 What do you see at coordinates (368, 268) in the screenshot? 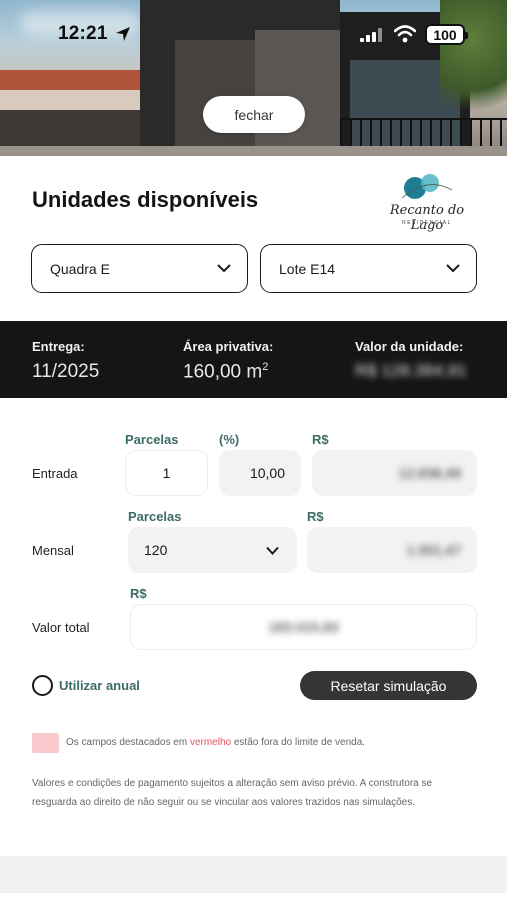
I see `lote-select: Lote E14` at bounding box center [368, 268].